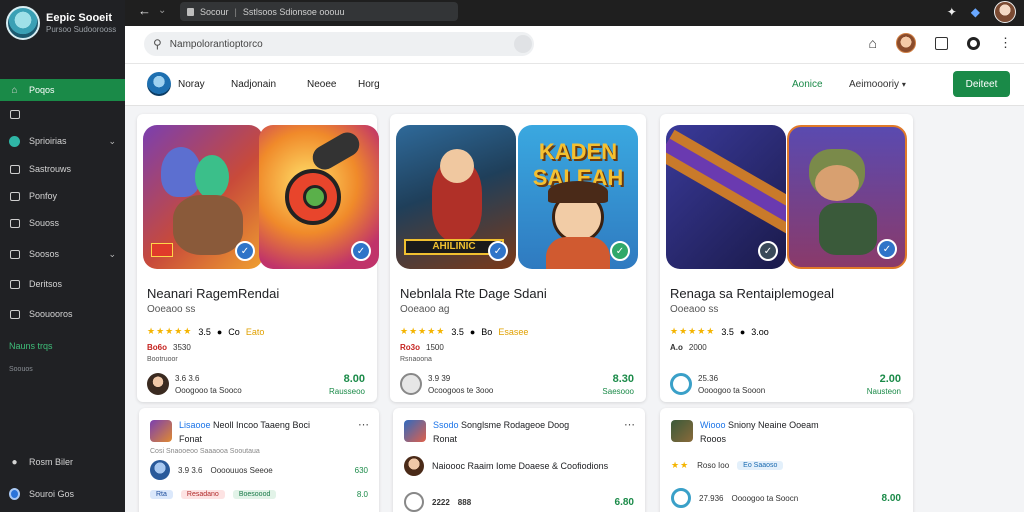 Image resolution: width=1024 pixels, height=512 pixels. Describe the element at coordinates (346, 391) in the screenshot. I see `price-label: Rausseoo` at that location.